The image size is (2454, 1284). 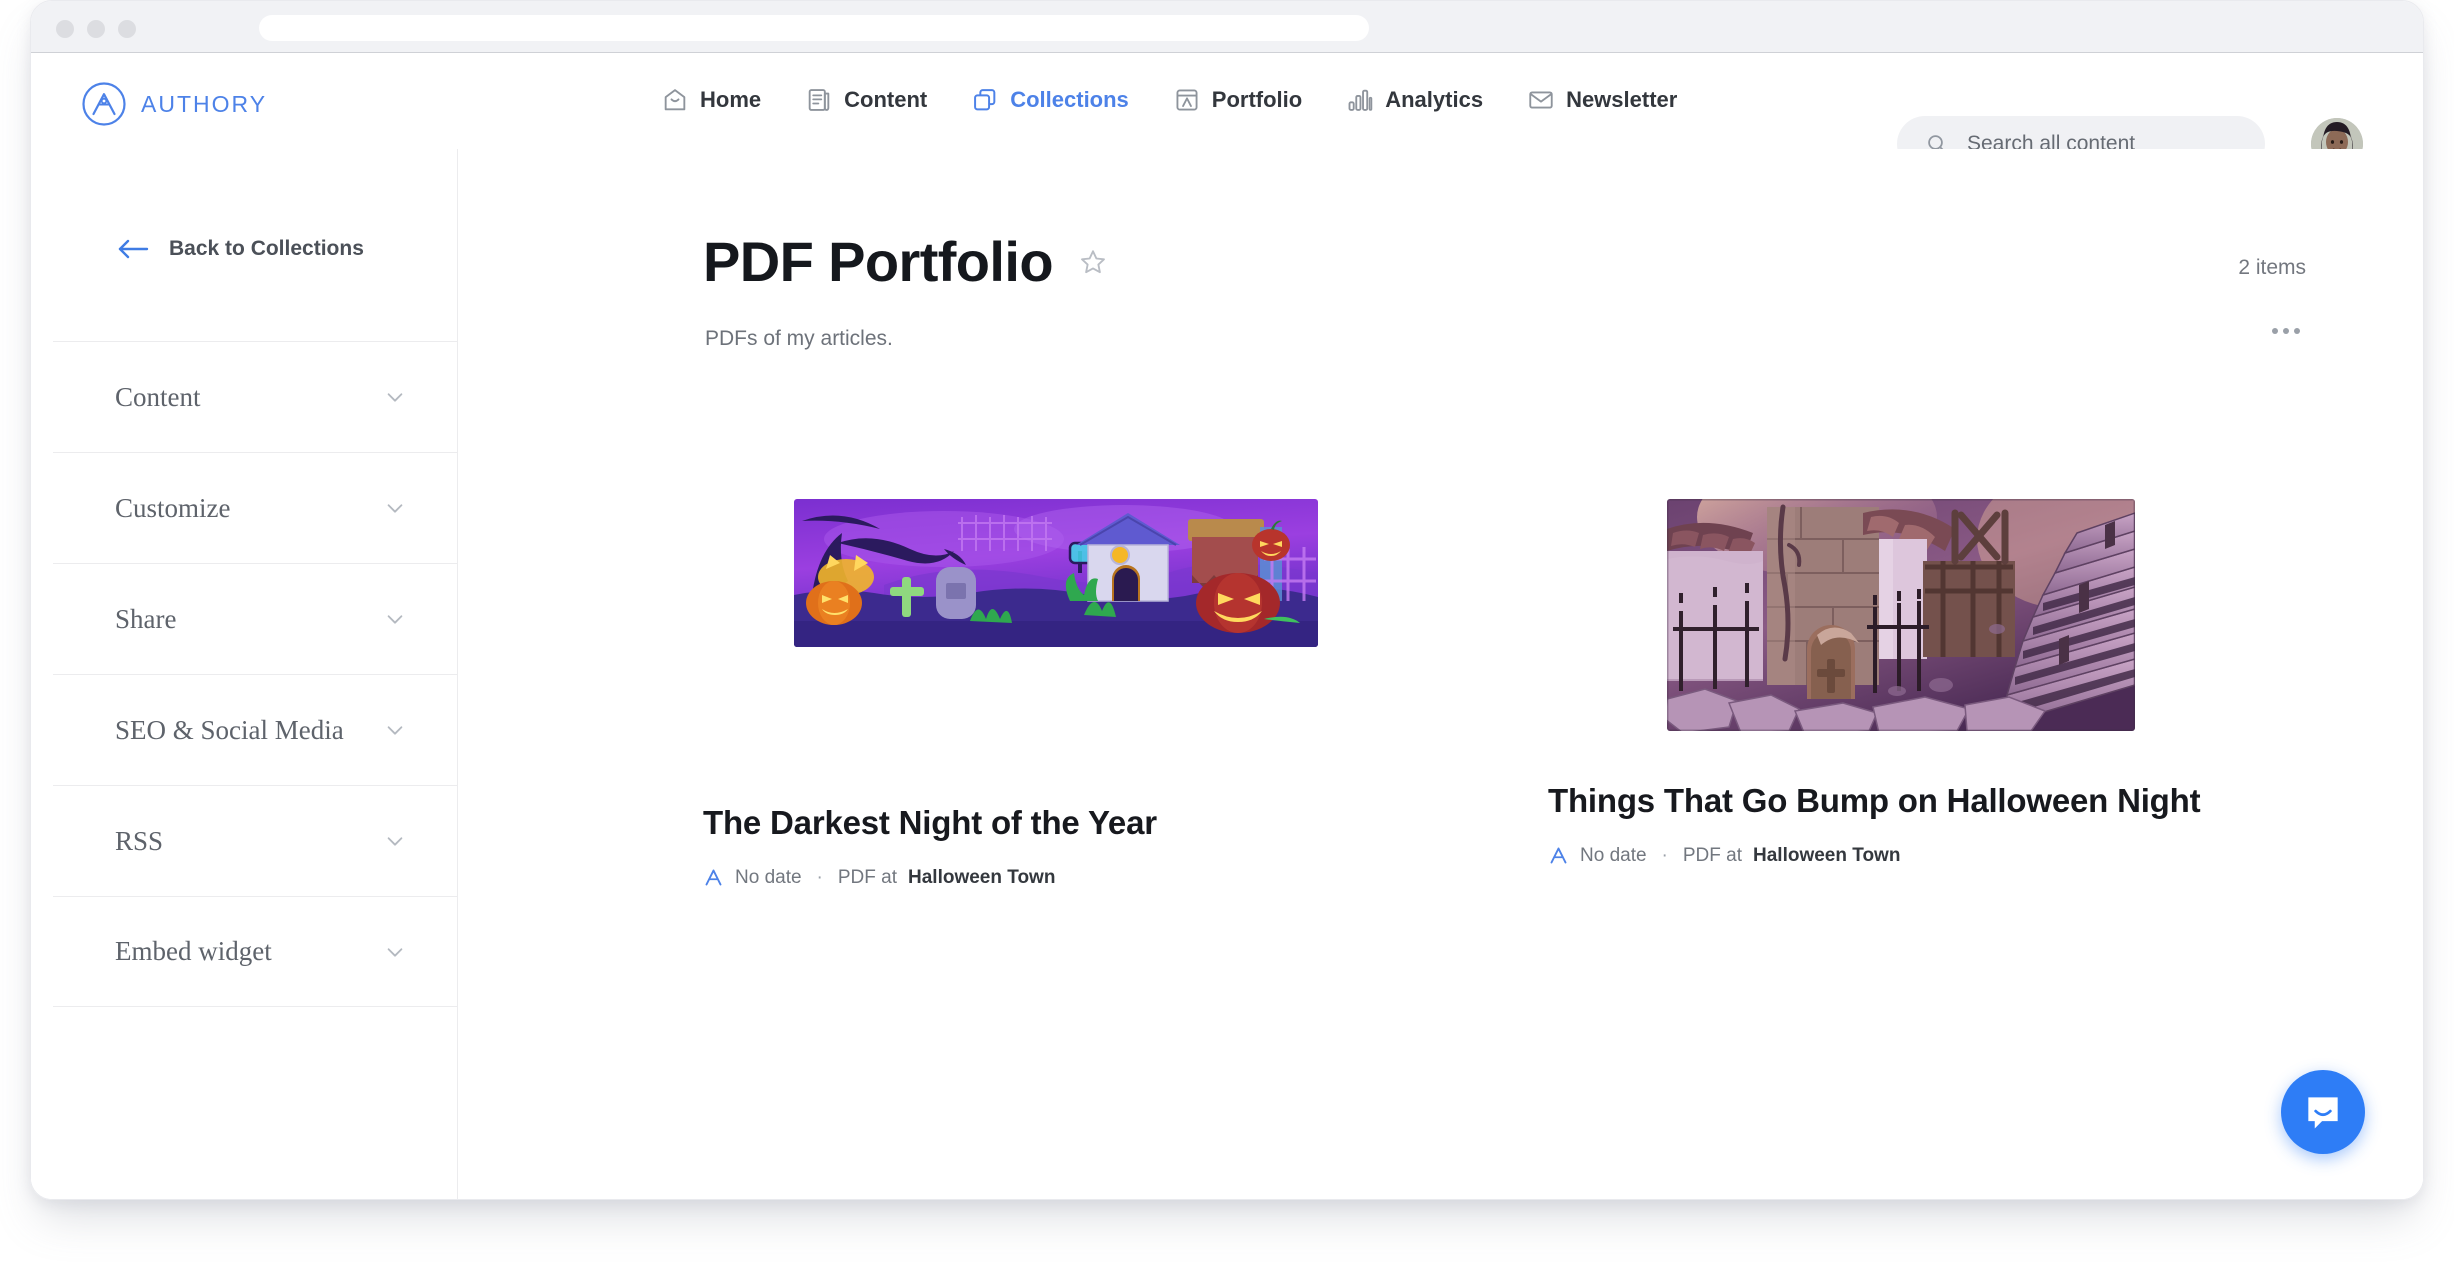 I want to click on minimize-window-button, so click(x=96, y=29).